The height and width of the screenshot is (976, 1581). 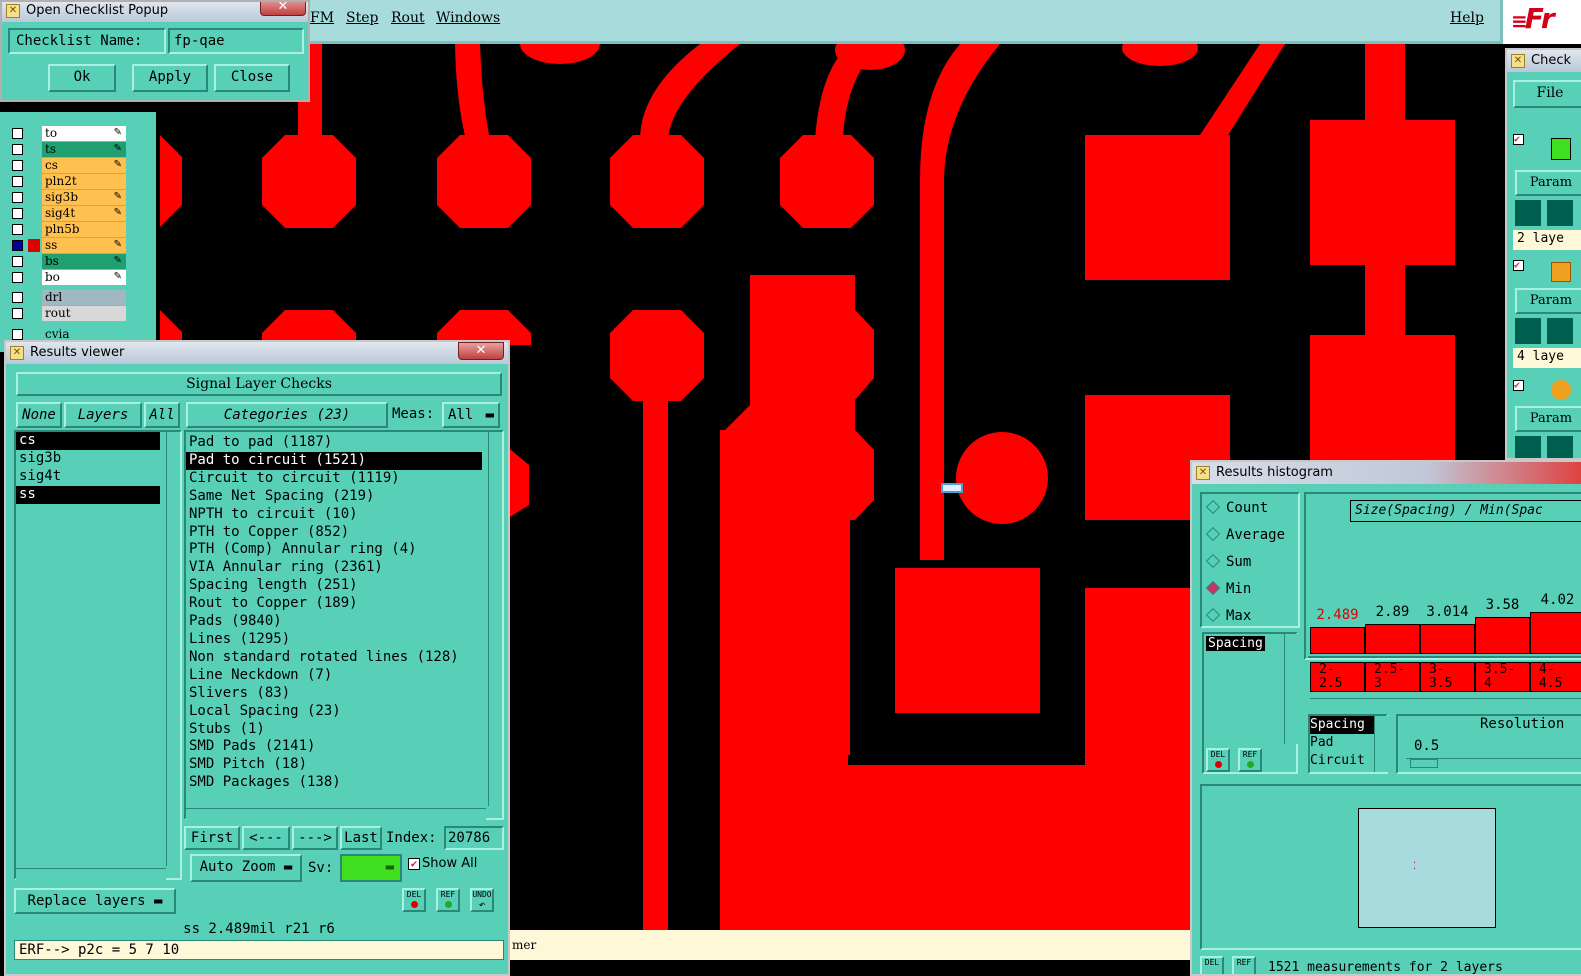 I want to click on result-layer-list: cs sig3b sig4t ss, so click(x=88, y=650).